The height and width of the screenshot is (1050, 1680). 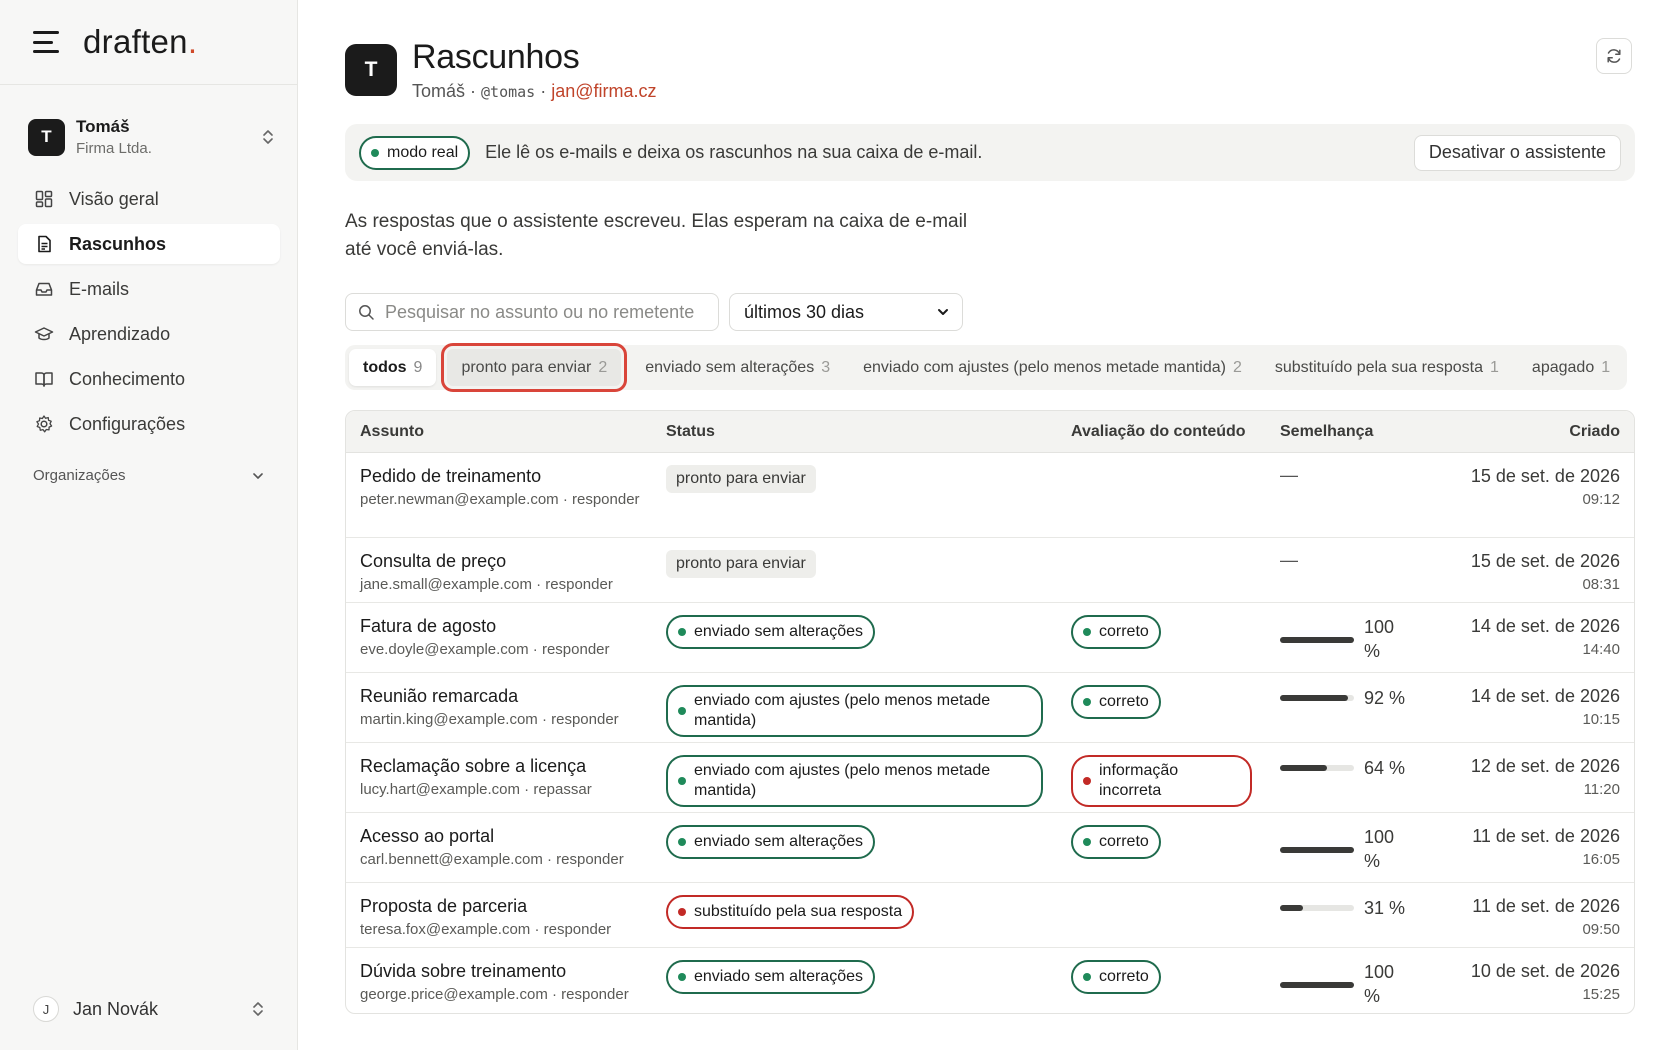 I want to click on draft-subject: Pedido de treinamento, so click(x=513, y=476).